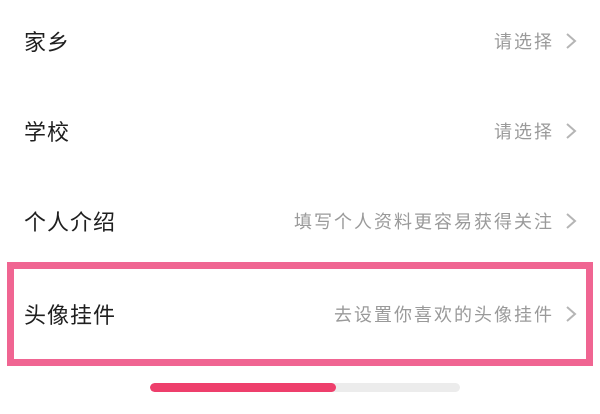  Describe the element at coordinates (524, 42) in the screenshot. I see `setting-value-hometown: 请选择` at that location.